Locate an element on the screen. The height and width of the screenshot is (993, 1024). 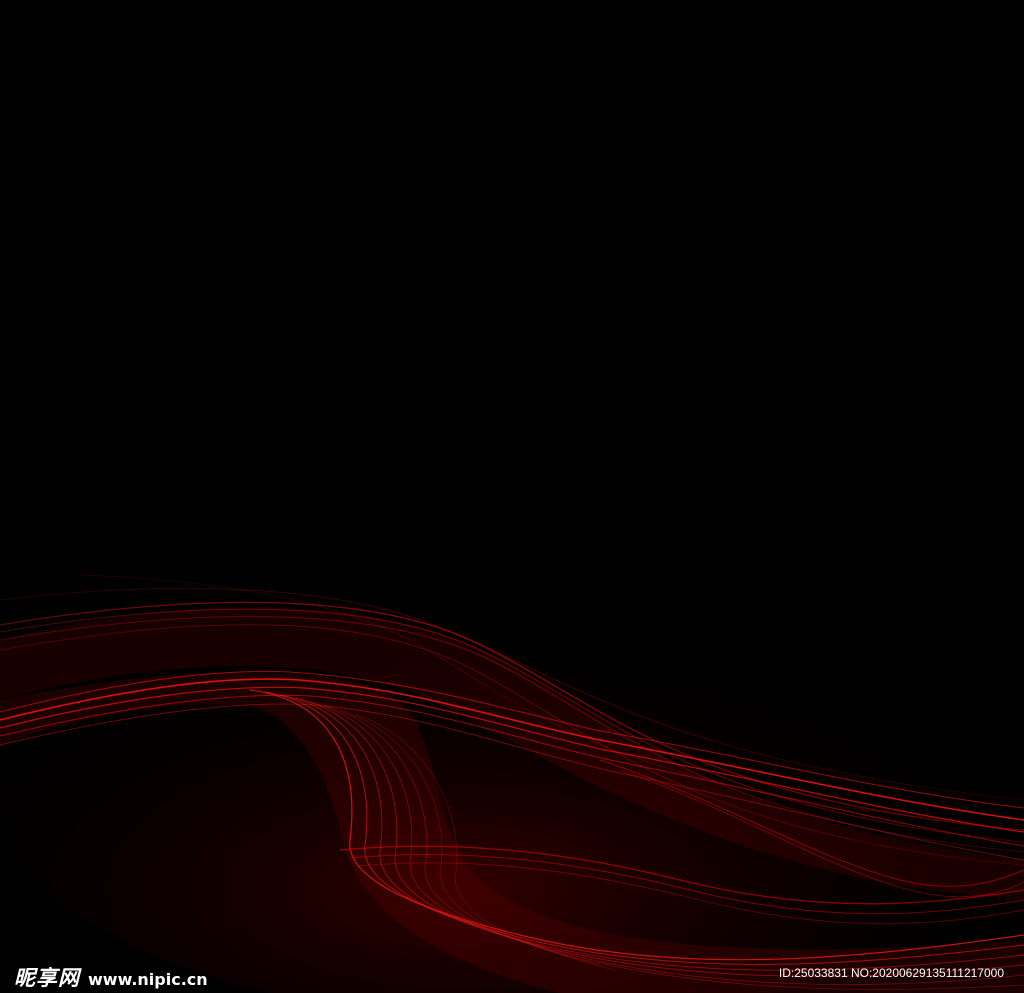
nipic-watermark-logo: 昵享网 www.nipic.cn is located at coordinates (111, 977).